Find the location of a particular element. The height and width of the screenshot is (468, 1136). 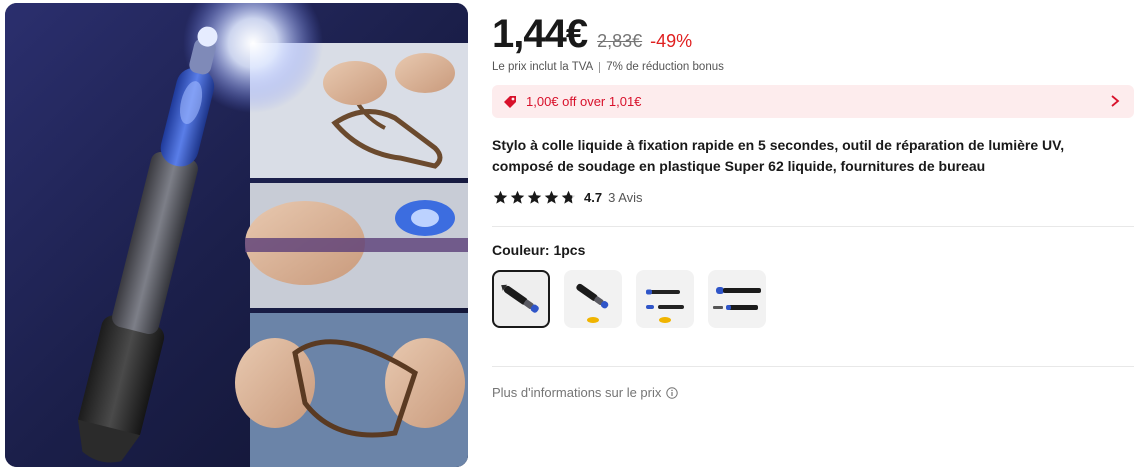

color-label: Couleur: 1pcs is located at coordinates (538, 250).